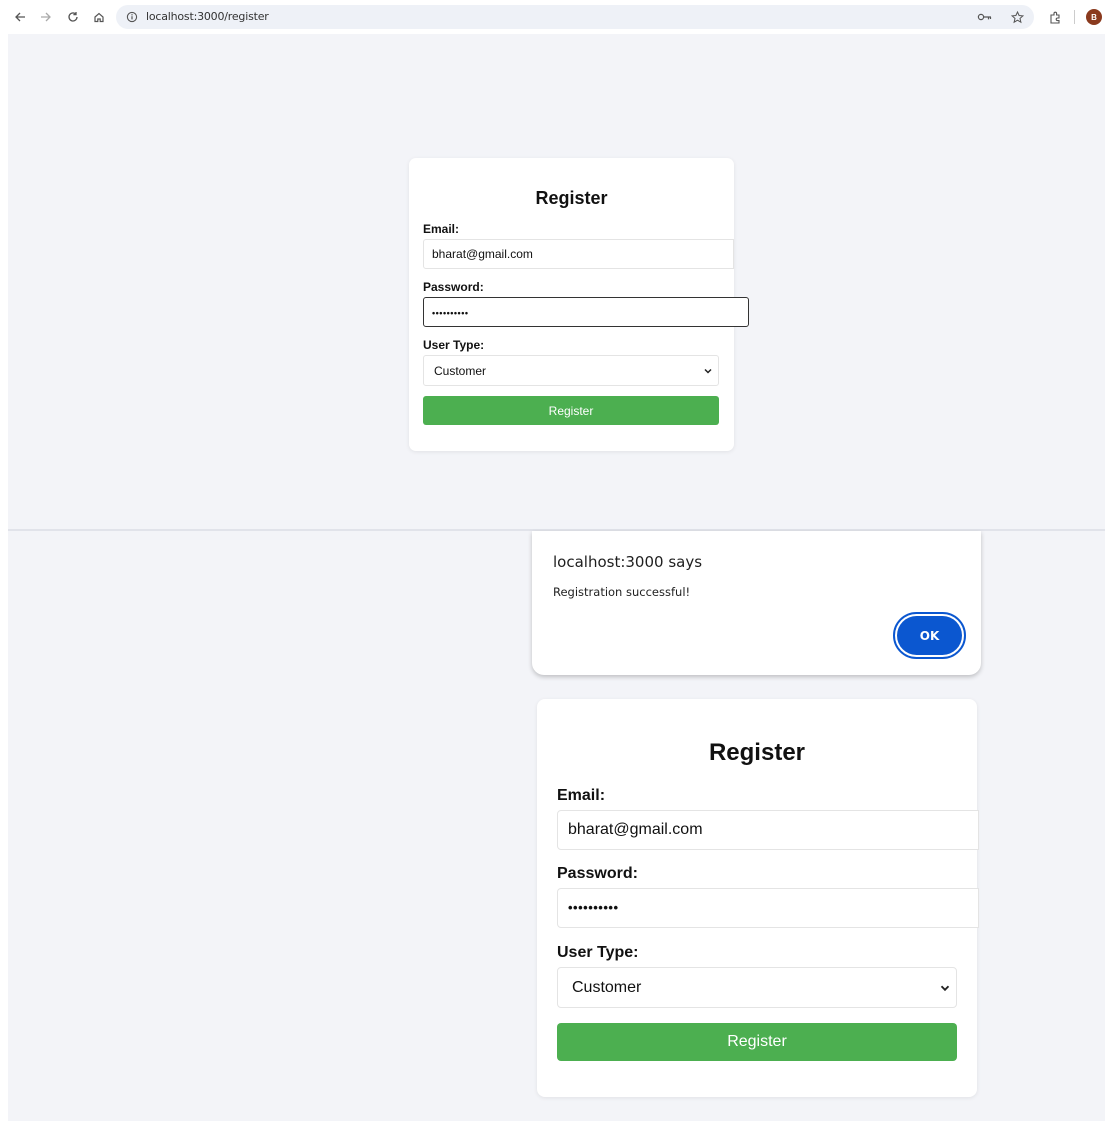  I want to click on password-key-icon, so click(985, 17).